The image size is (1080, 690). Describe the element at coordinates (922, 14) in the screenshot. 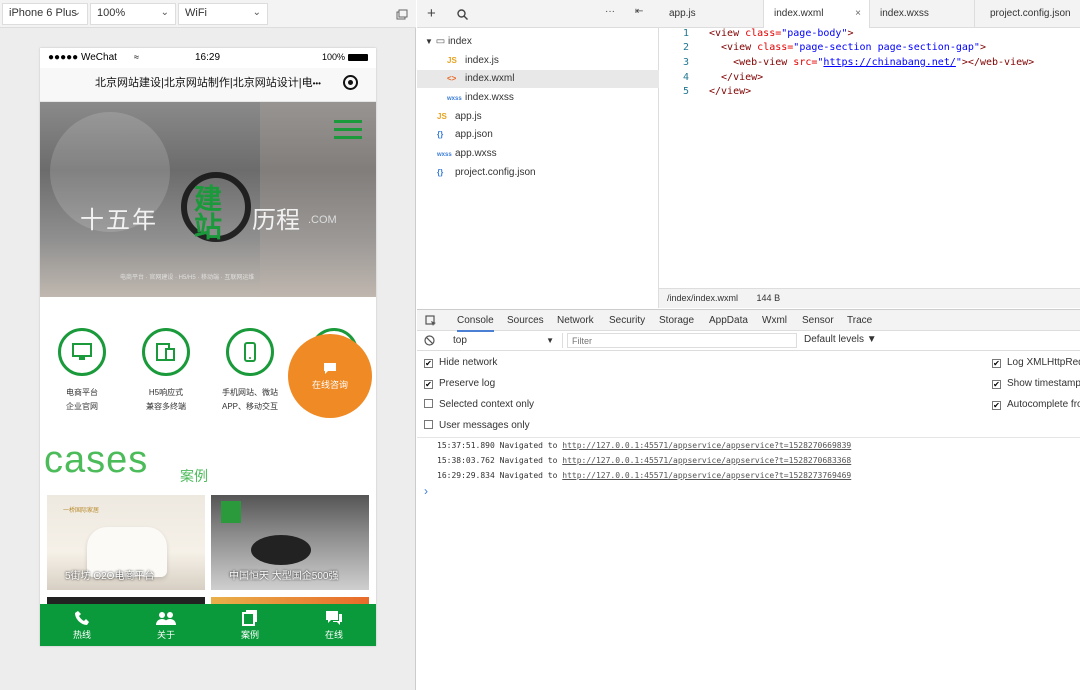

I see `tab-index-wxss: index.wxss` at that location.